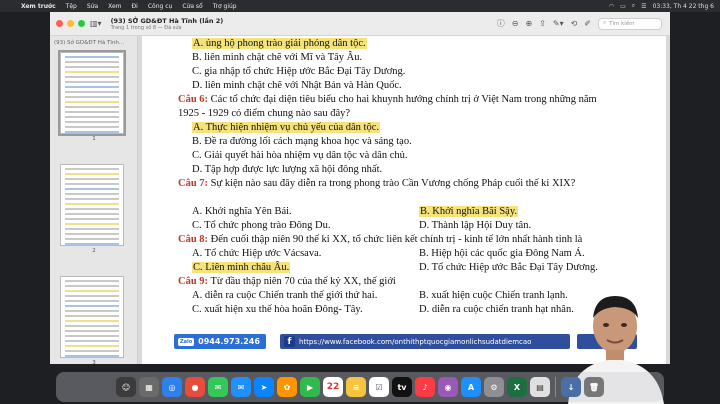 Image resolution: width=720 pixels, height=404 pixels. Describe the element at coordinates (611, 6) in the screenshot. I see `wifi-icon: ◠` at that location.